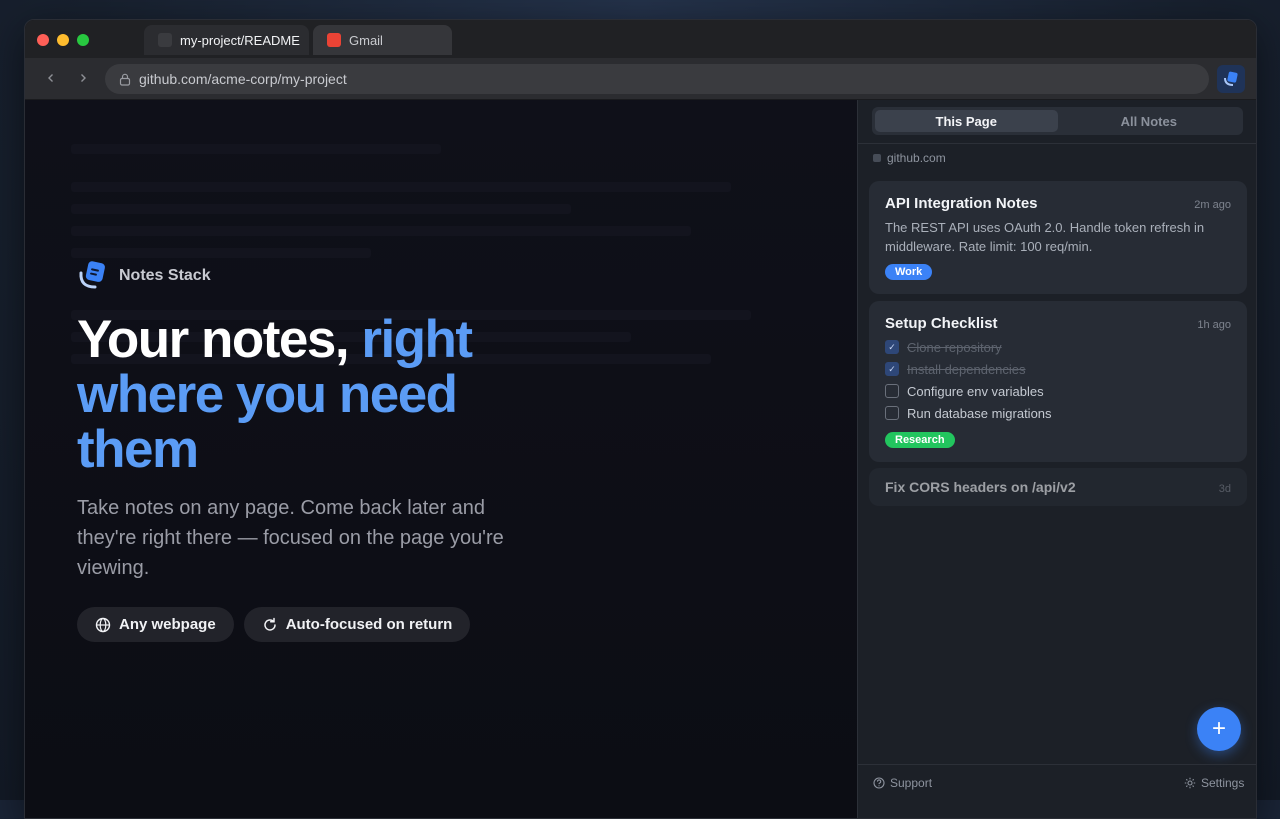  I want to click on tab-bar: my-project/README Gmail, so click(640, 39).